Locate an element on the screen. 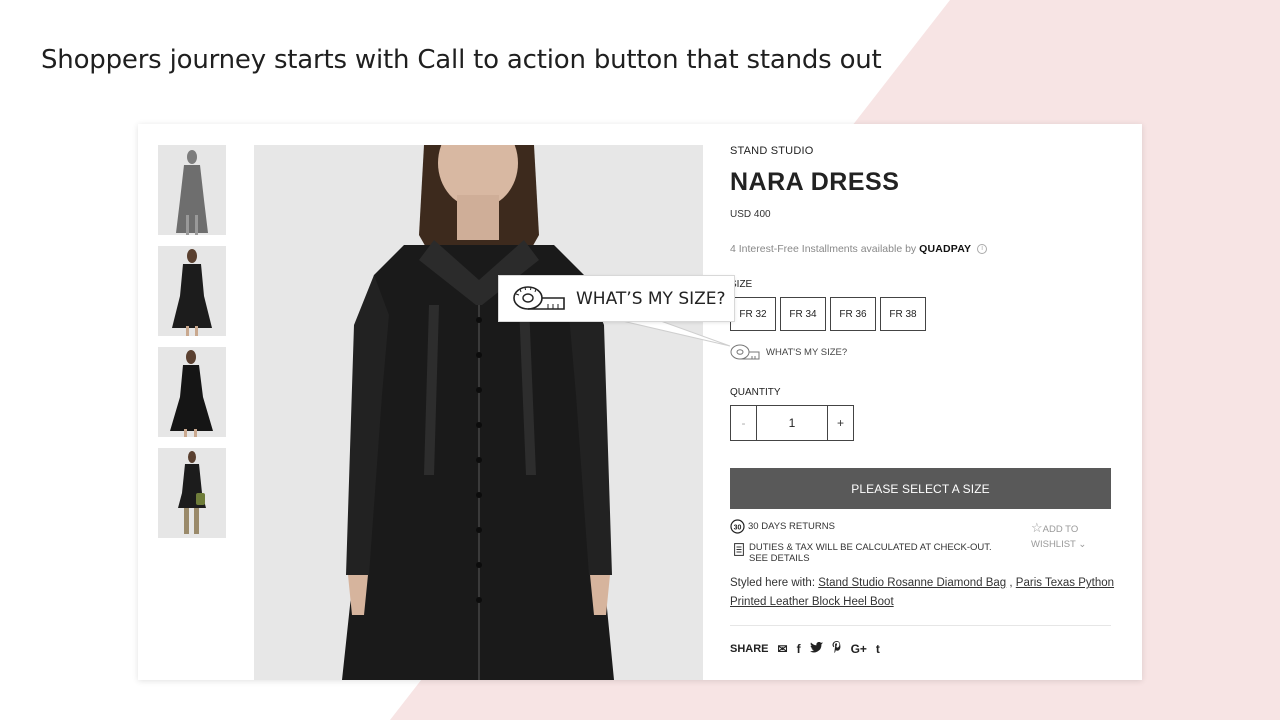 This screenshot has height=720, width=1280. add-to-wishlist-button: ☆ADD TO WISHLIST ⌄ is located at coordinates (1058, 536).